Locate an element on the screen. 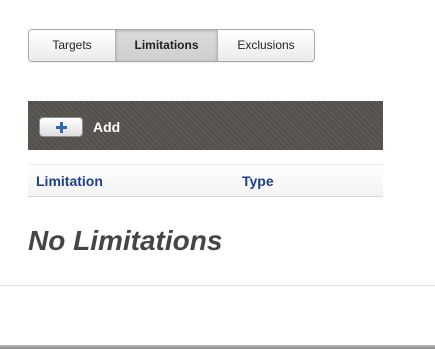 This screenshot has width=435, height=349. add-button: Add is located at coordinates (79, 127).